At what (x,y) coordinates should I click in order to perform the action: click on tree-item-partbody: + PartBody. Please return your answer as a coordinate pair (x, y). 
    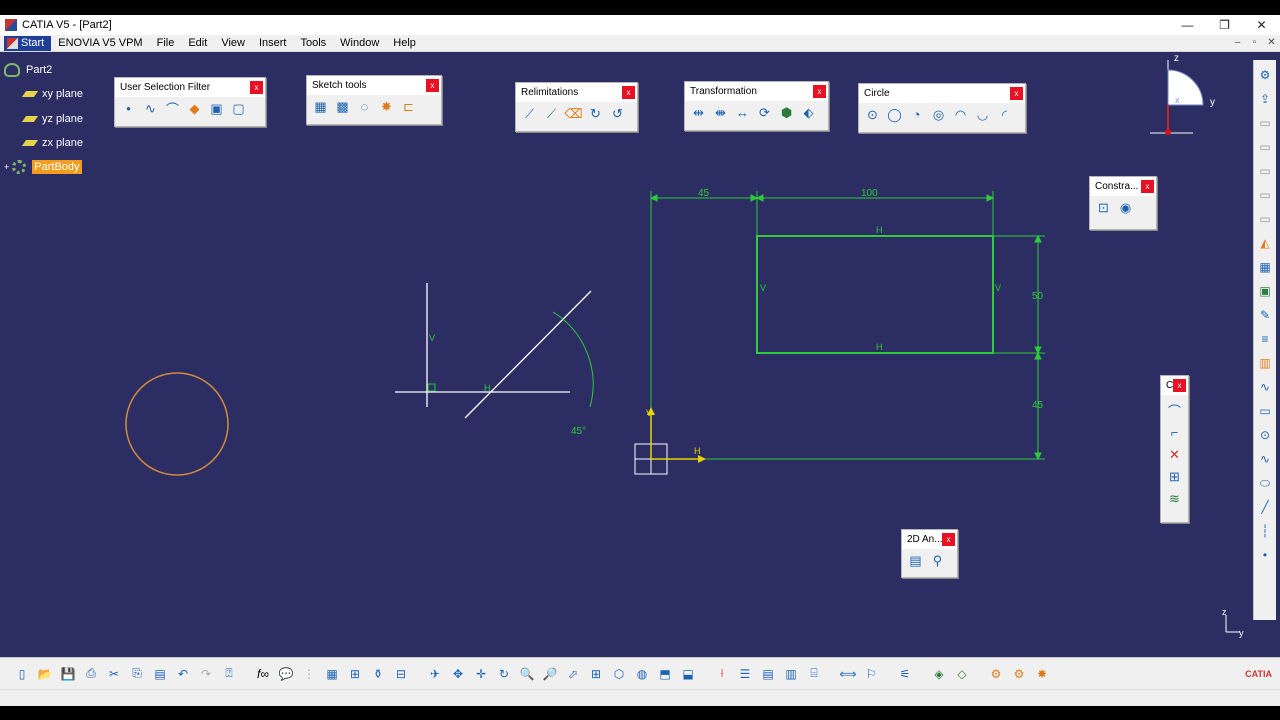
    Looking at the image, I should click on (43, 167).